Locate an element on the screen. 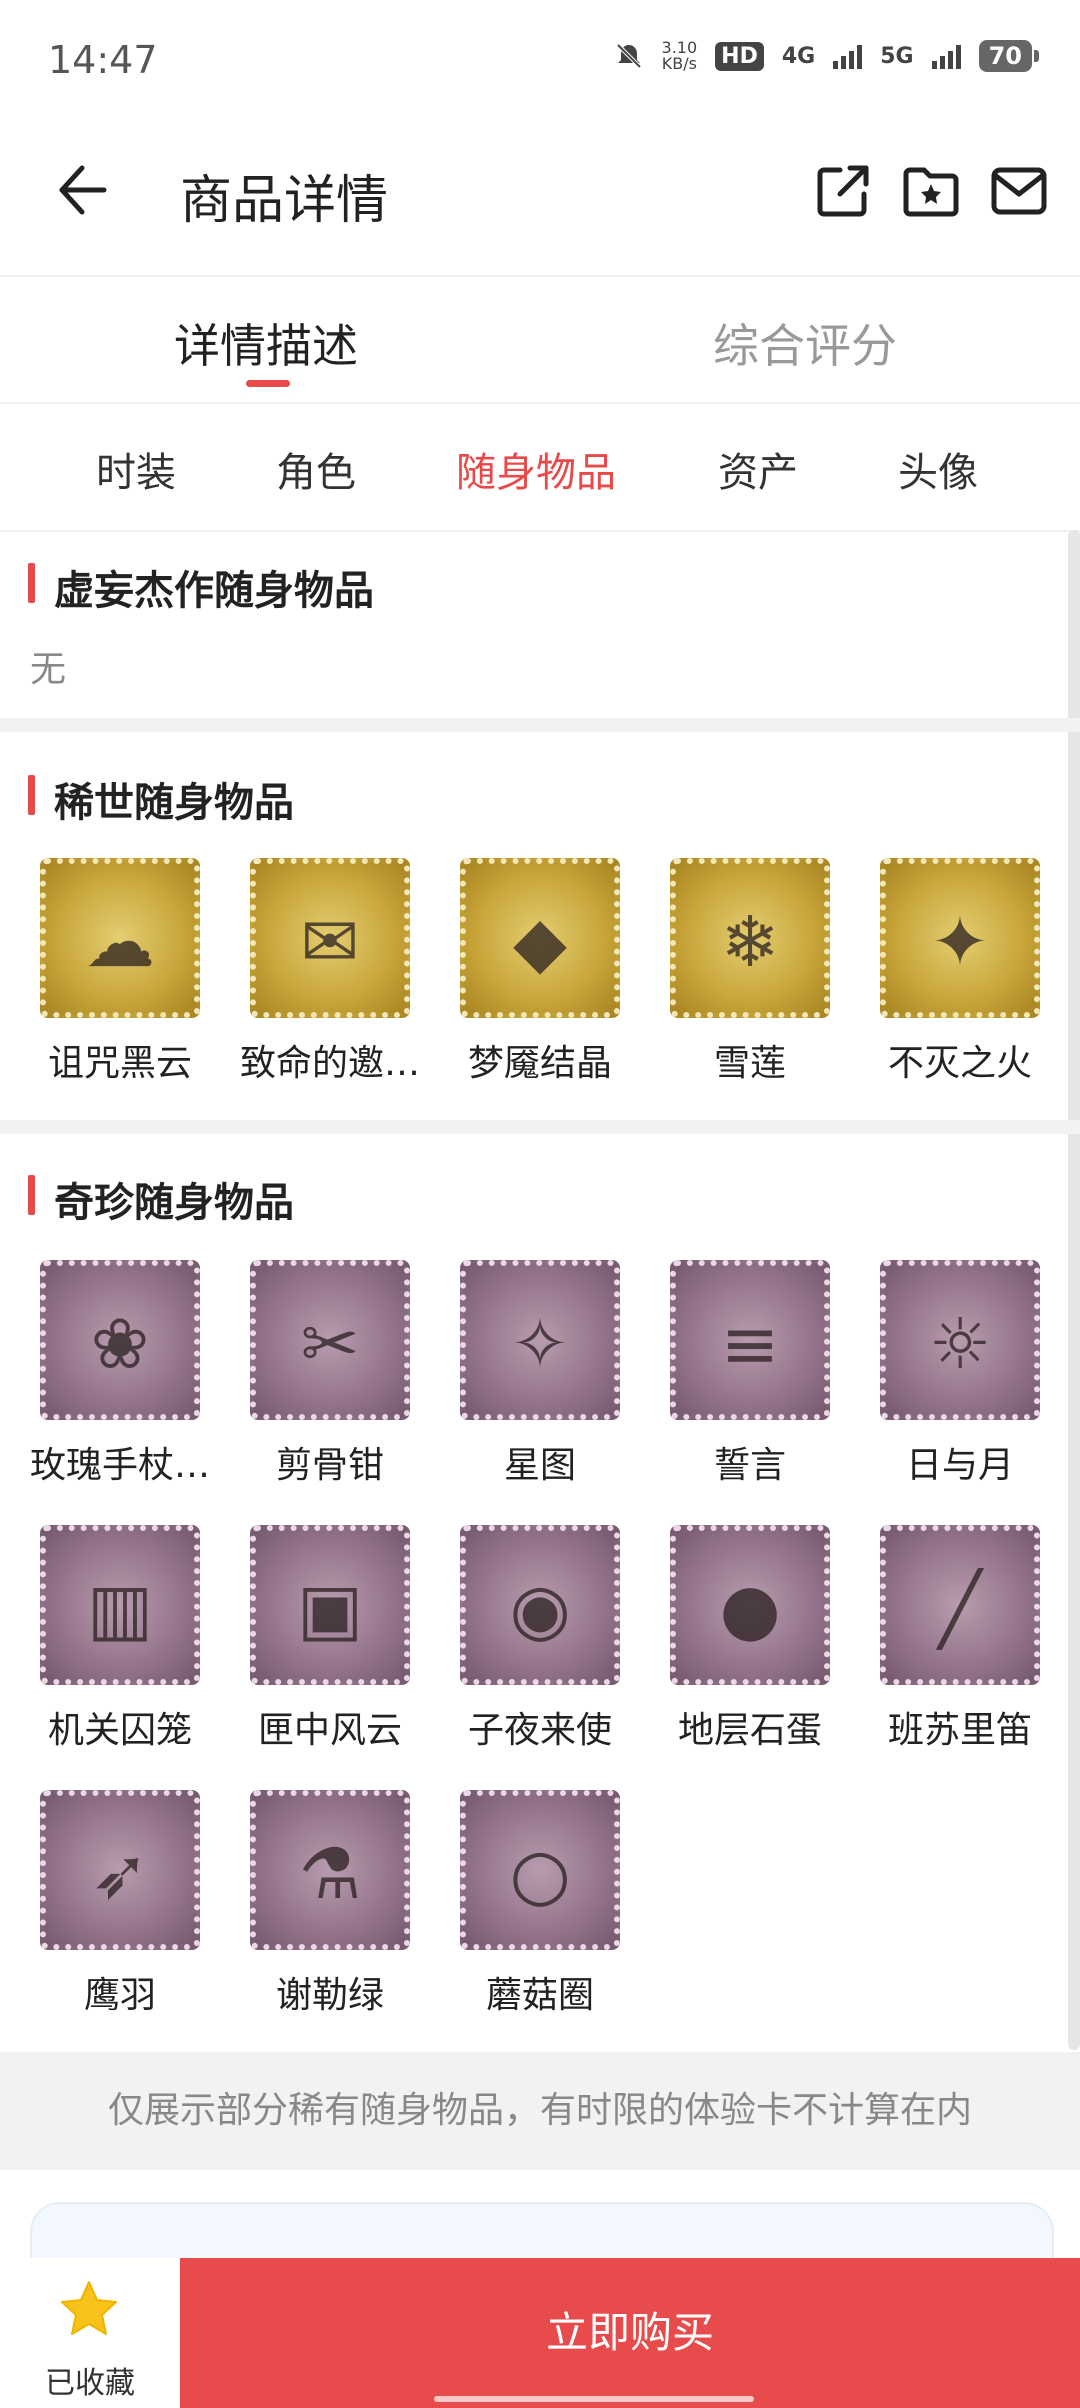  rare-item: ◆ 梦魇结晶 is located at coordinates (540, 972).